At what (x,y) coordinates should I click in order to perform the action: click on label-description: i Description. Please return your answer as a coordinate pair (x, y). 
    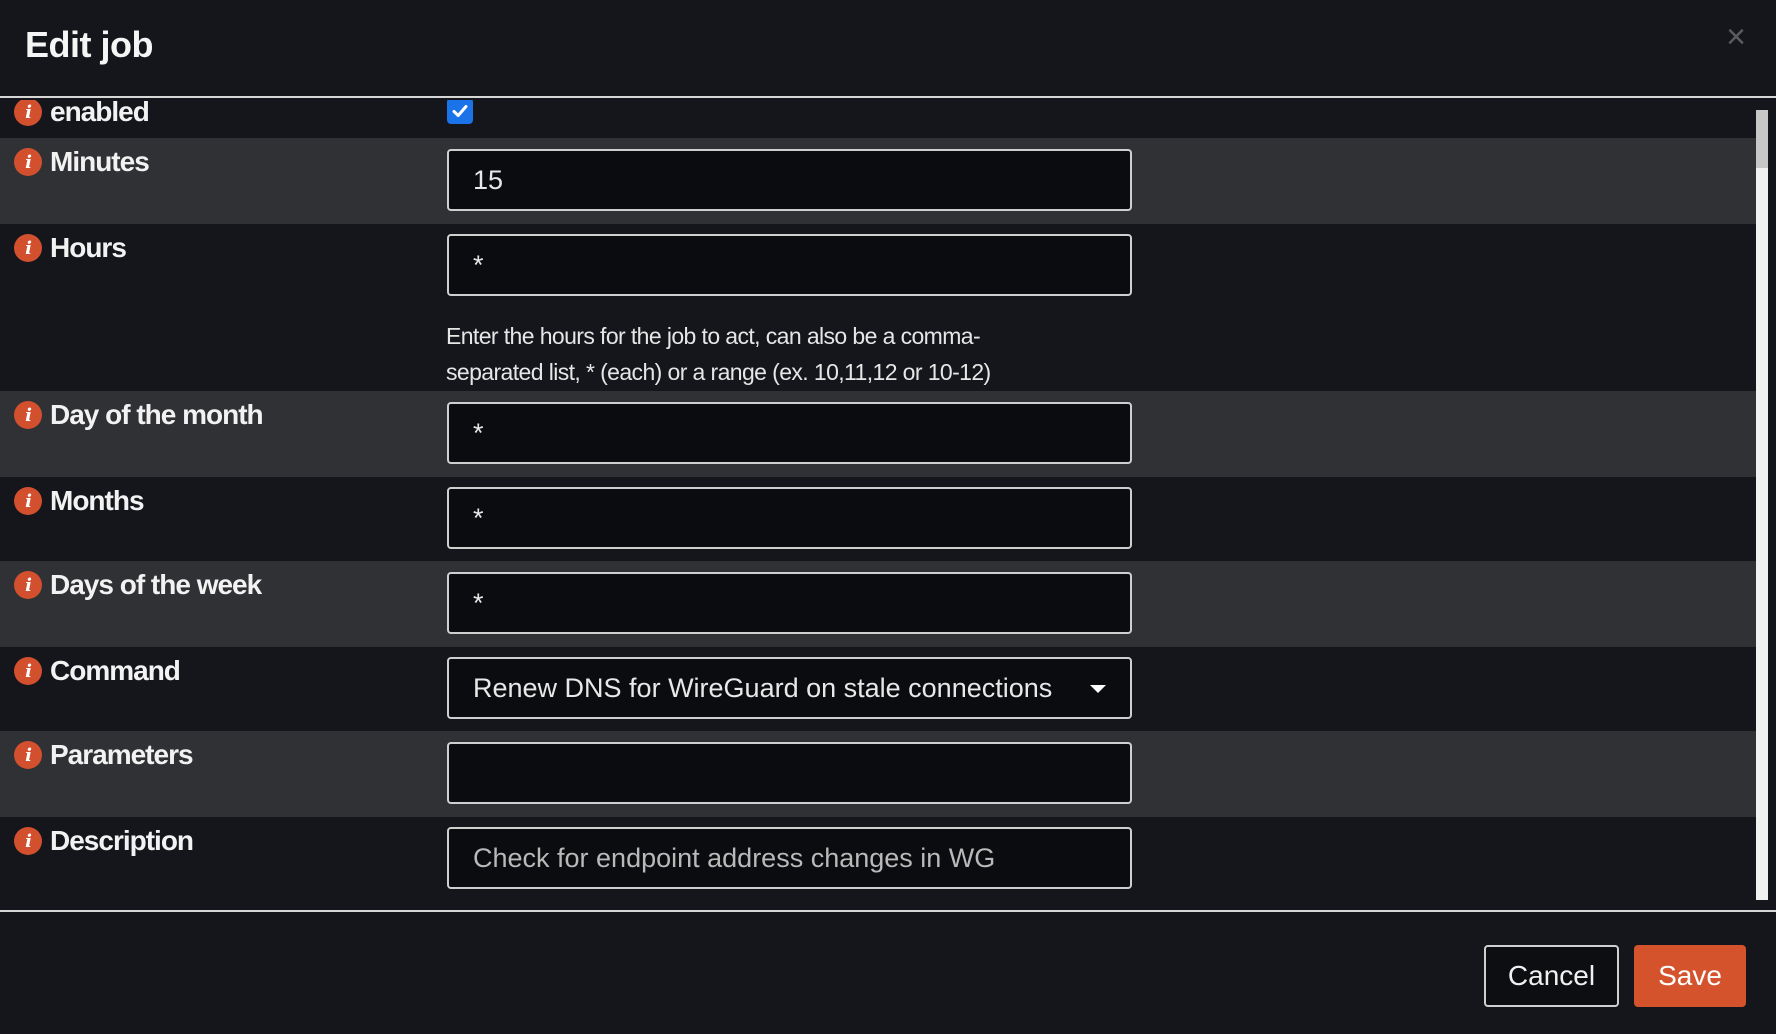
    Looking at the image, I should click on (104, 841).